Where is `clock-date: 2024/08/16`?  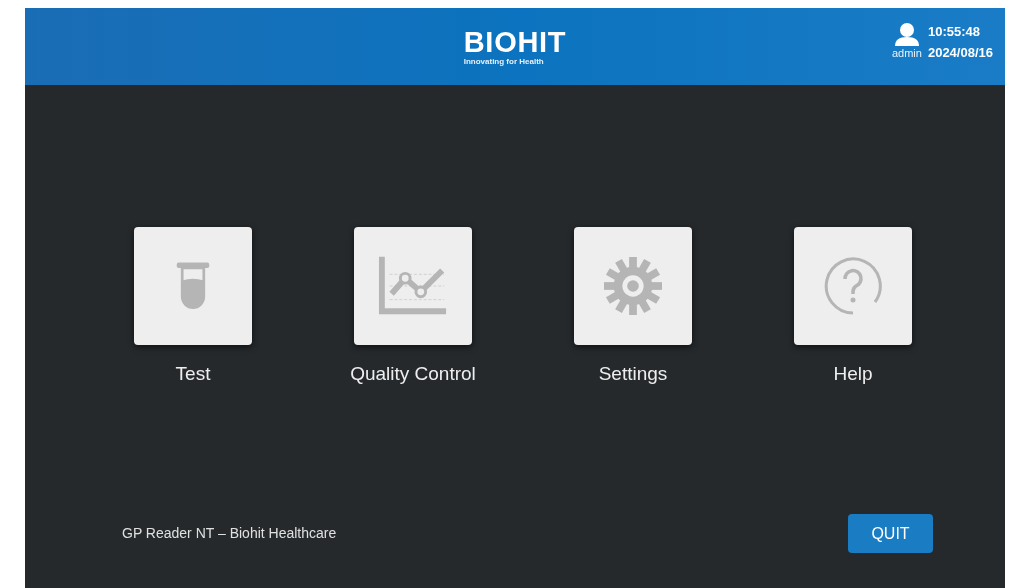
clock-date: 2024/08/16 is located at coordinates (960, 52).